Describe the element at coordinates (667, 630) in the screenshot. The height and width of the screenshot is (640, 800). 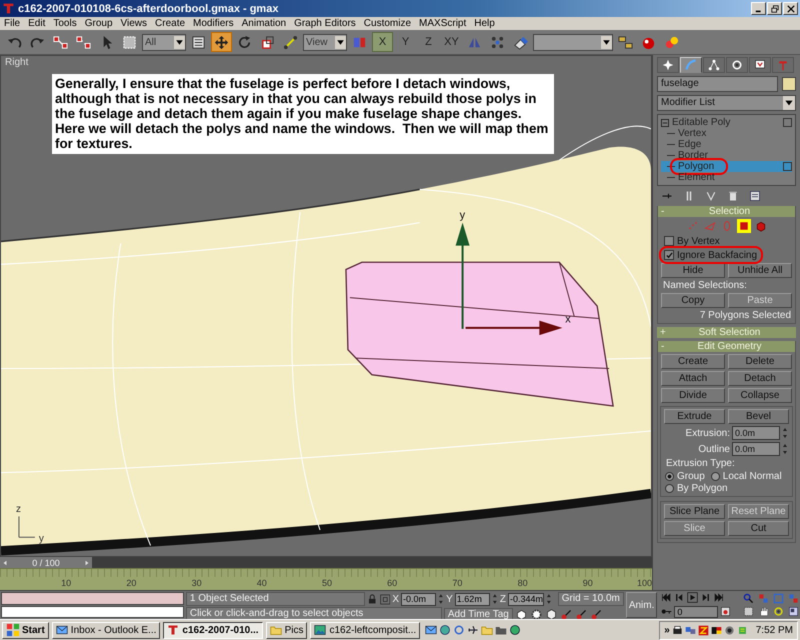
I see `tray-expand-chevron: »` at that location.